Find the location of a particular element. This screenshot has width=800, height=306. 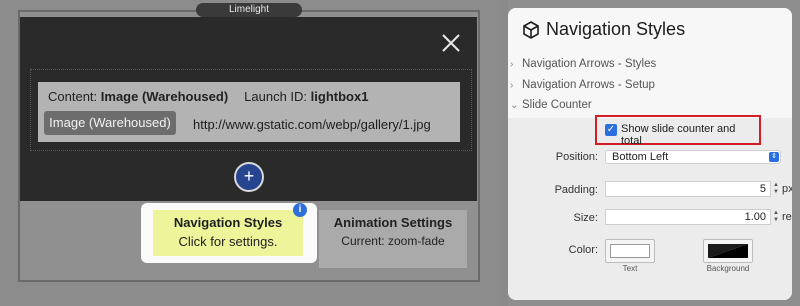

nav-card-subtitle: Click for settings. is located at coordinates (228, 241).